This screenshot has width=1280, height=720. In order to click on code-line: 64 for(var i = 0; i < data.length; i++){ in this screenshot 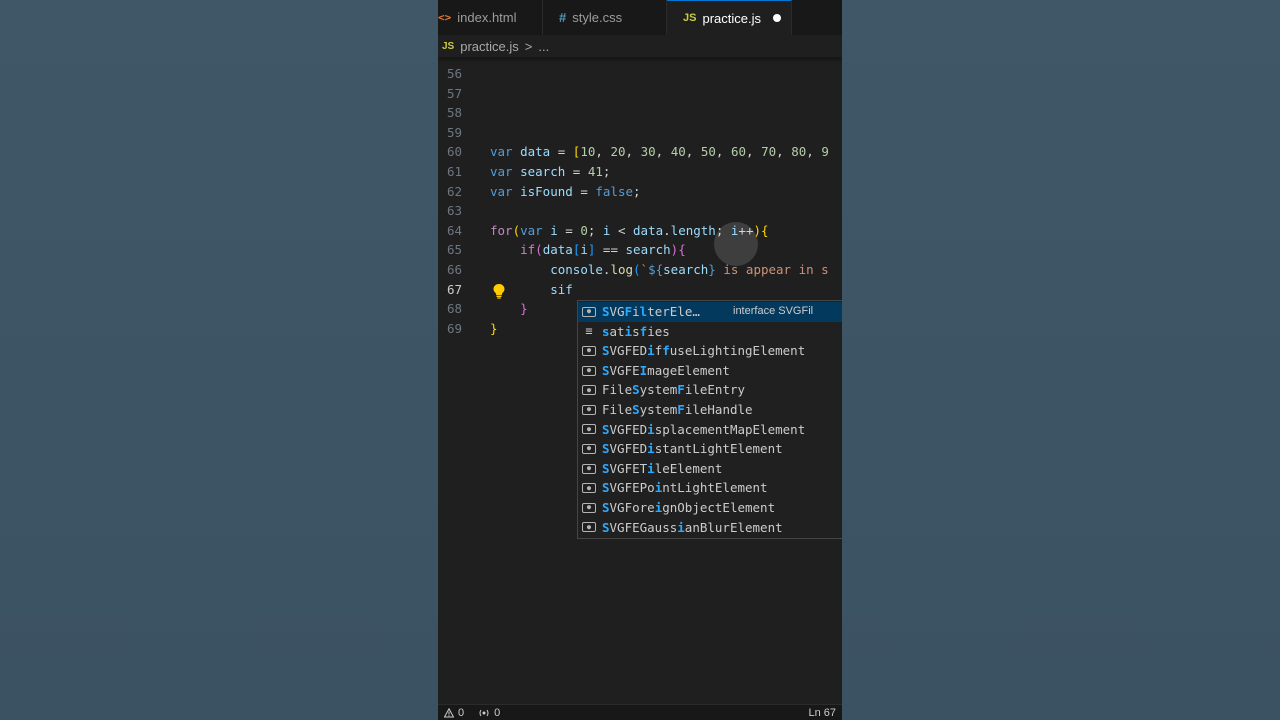, I will do `click(640, 231)`.